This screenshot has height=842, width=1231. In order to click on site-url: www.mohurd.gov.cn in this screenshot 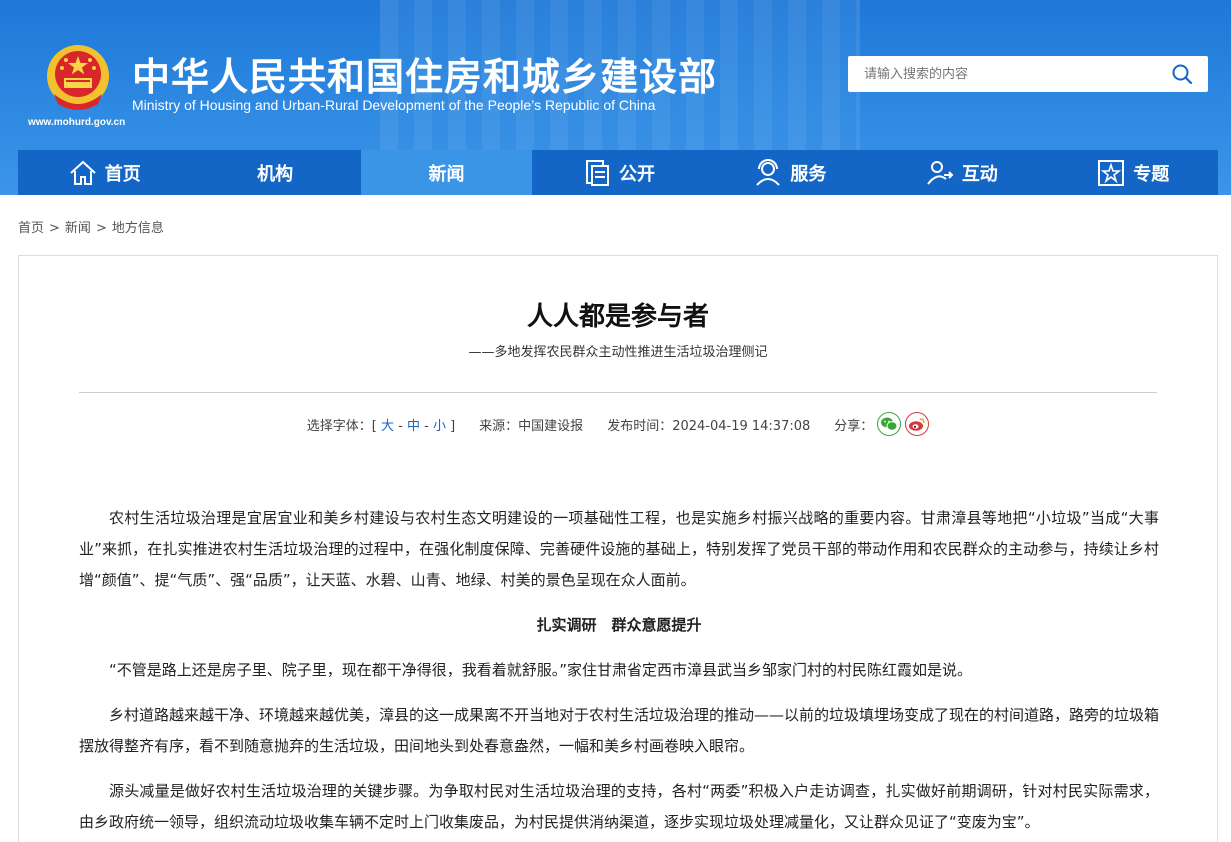, I will do `click(77, 122)`.